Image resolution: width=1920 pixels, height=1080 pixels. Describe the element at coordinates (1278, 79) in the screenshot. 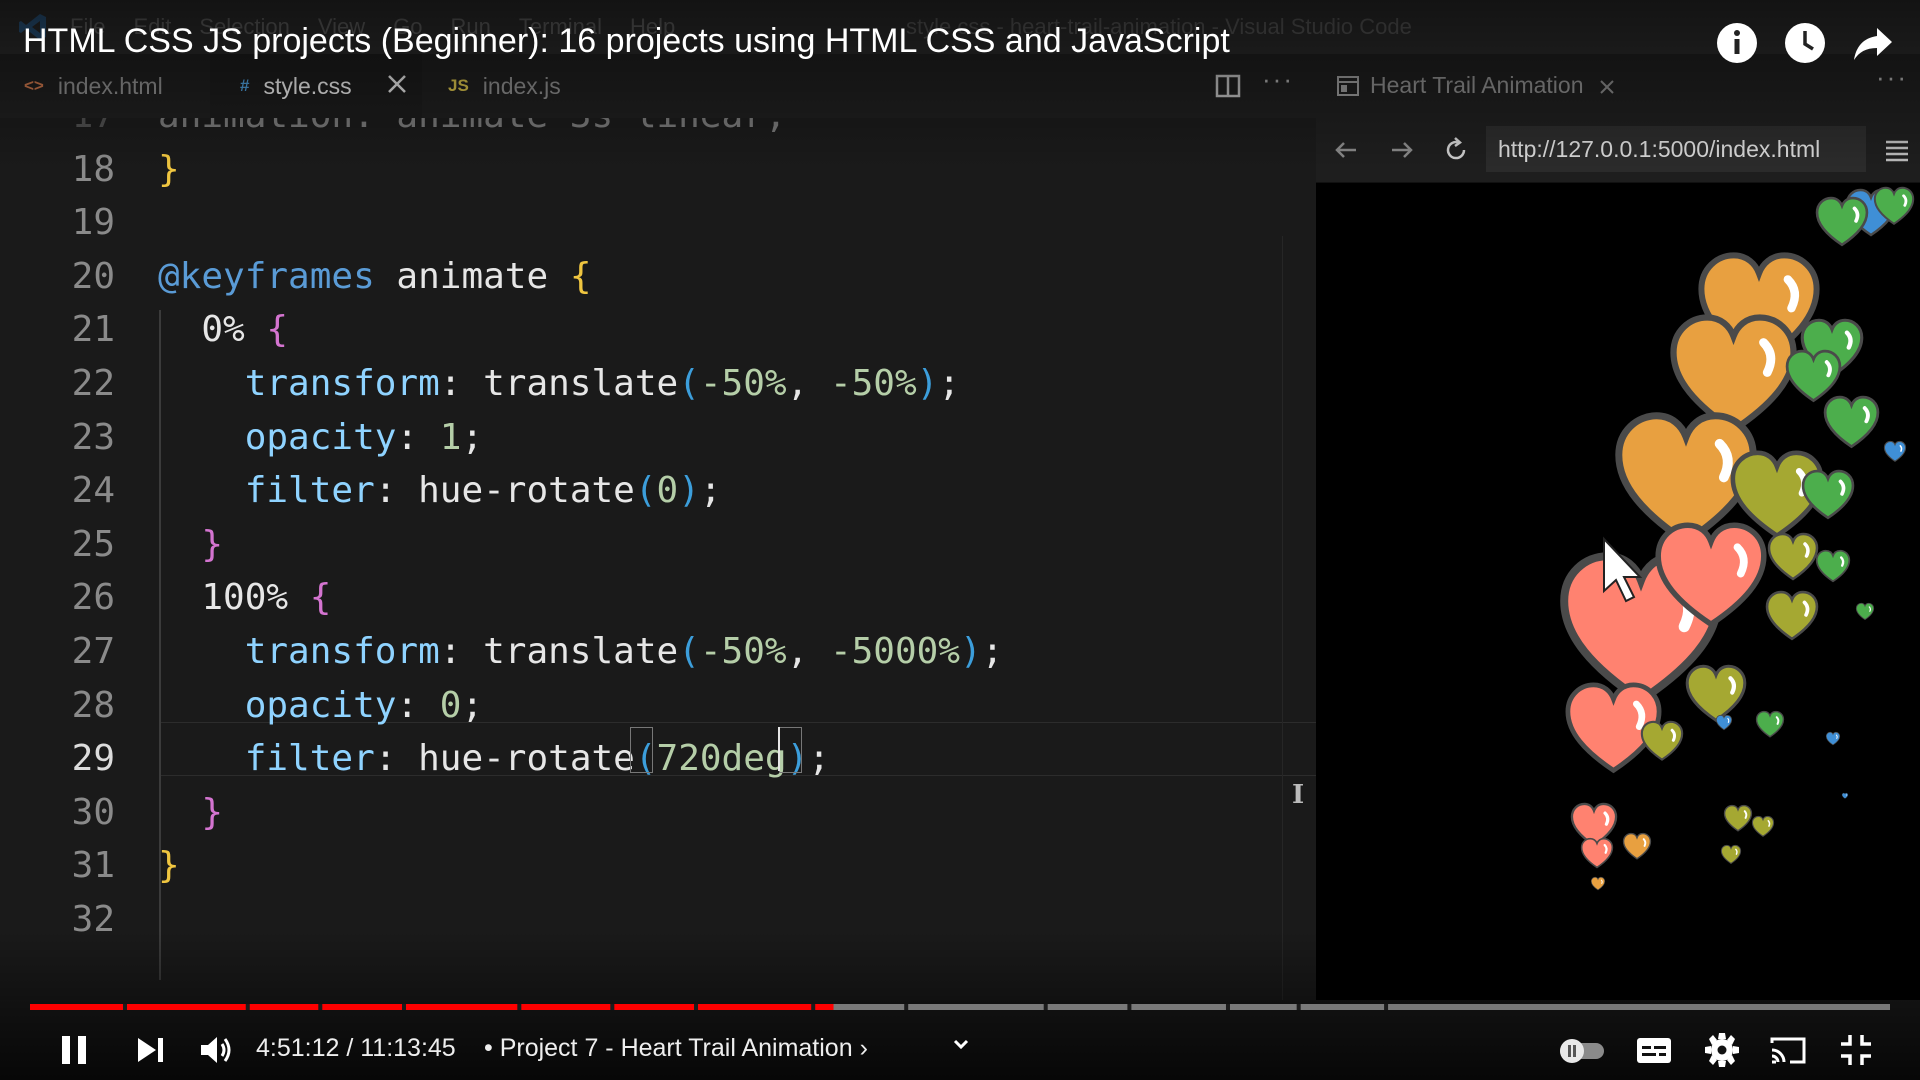

I see `editor-more-actions-icon: ···` at that location.